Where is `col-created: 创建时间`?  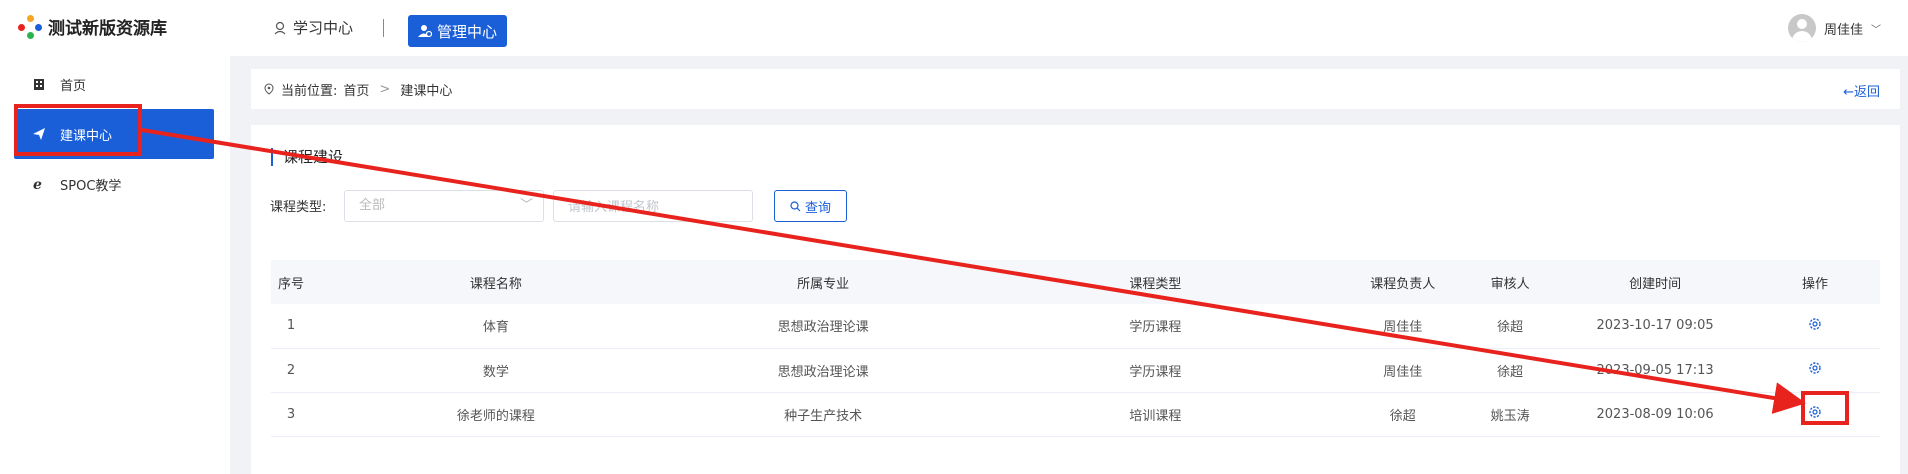 col-created: 创建时间 is located at coordinates (1655, 284).